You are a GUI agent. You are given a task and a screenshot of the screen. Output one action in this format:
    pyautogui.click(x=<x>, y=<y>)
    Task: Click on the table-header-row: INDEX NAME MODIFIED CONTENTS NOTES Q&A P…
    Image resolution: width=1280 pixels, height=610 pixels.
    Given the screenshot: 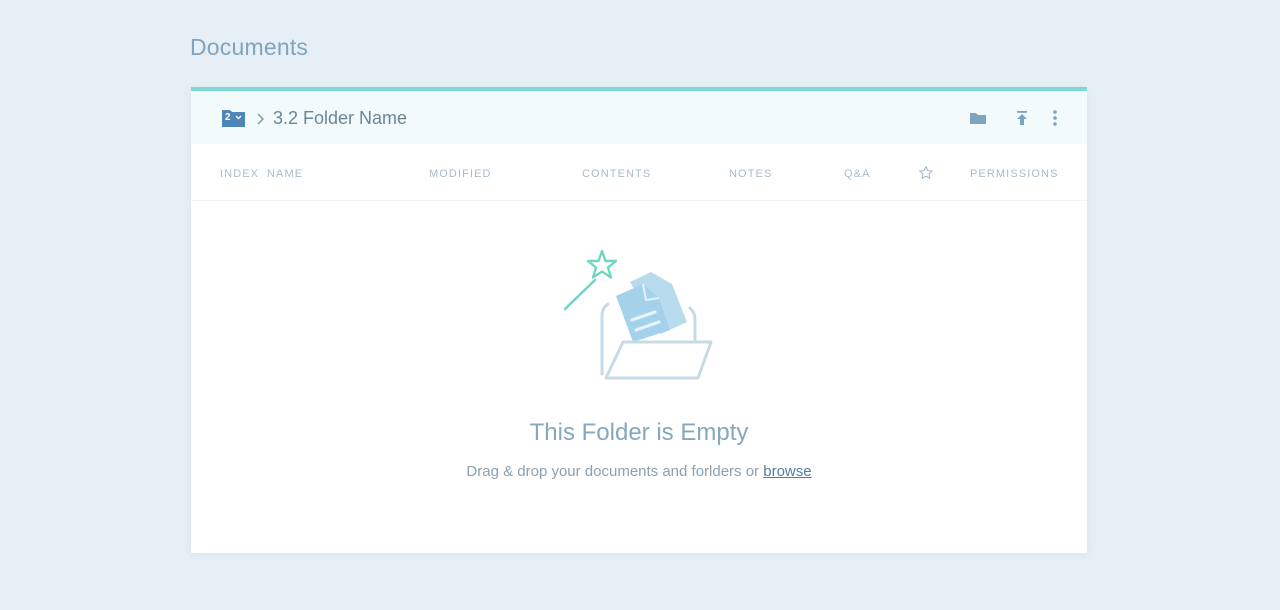 What is the action you would take?
    pyautogui.click(x=639, y=172)
    